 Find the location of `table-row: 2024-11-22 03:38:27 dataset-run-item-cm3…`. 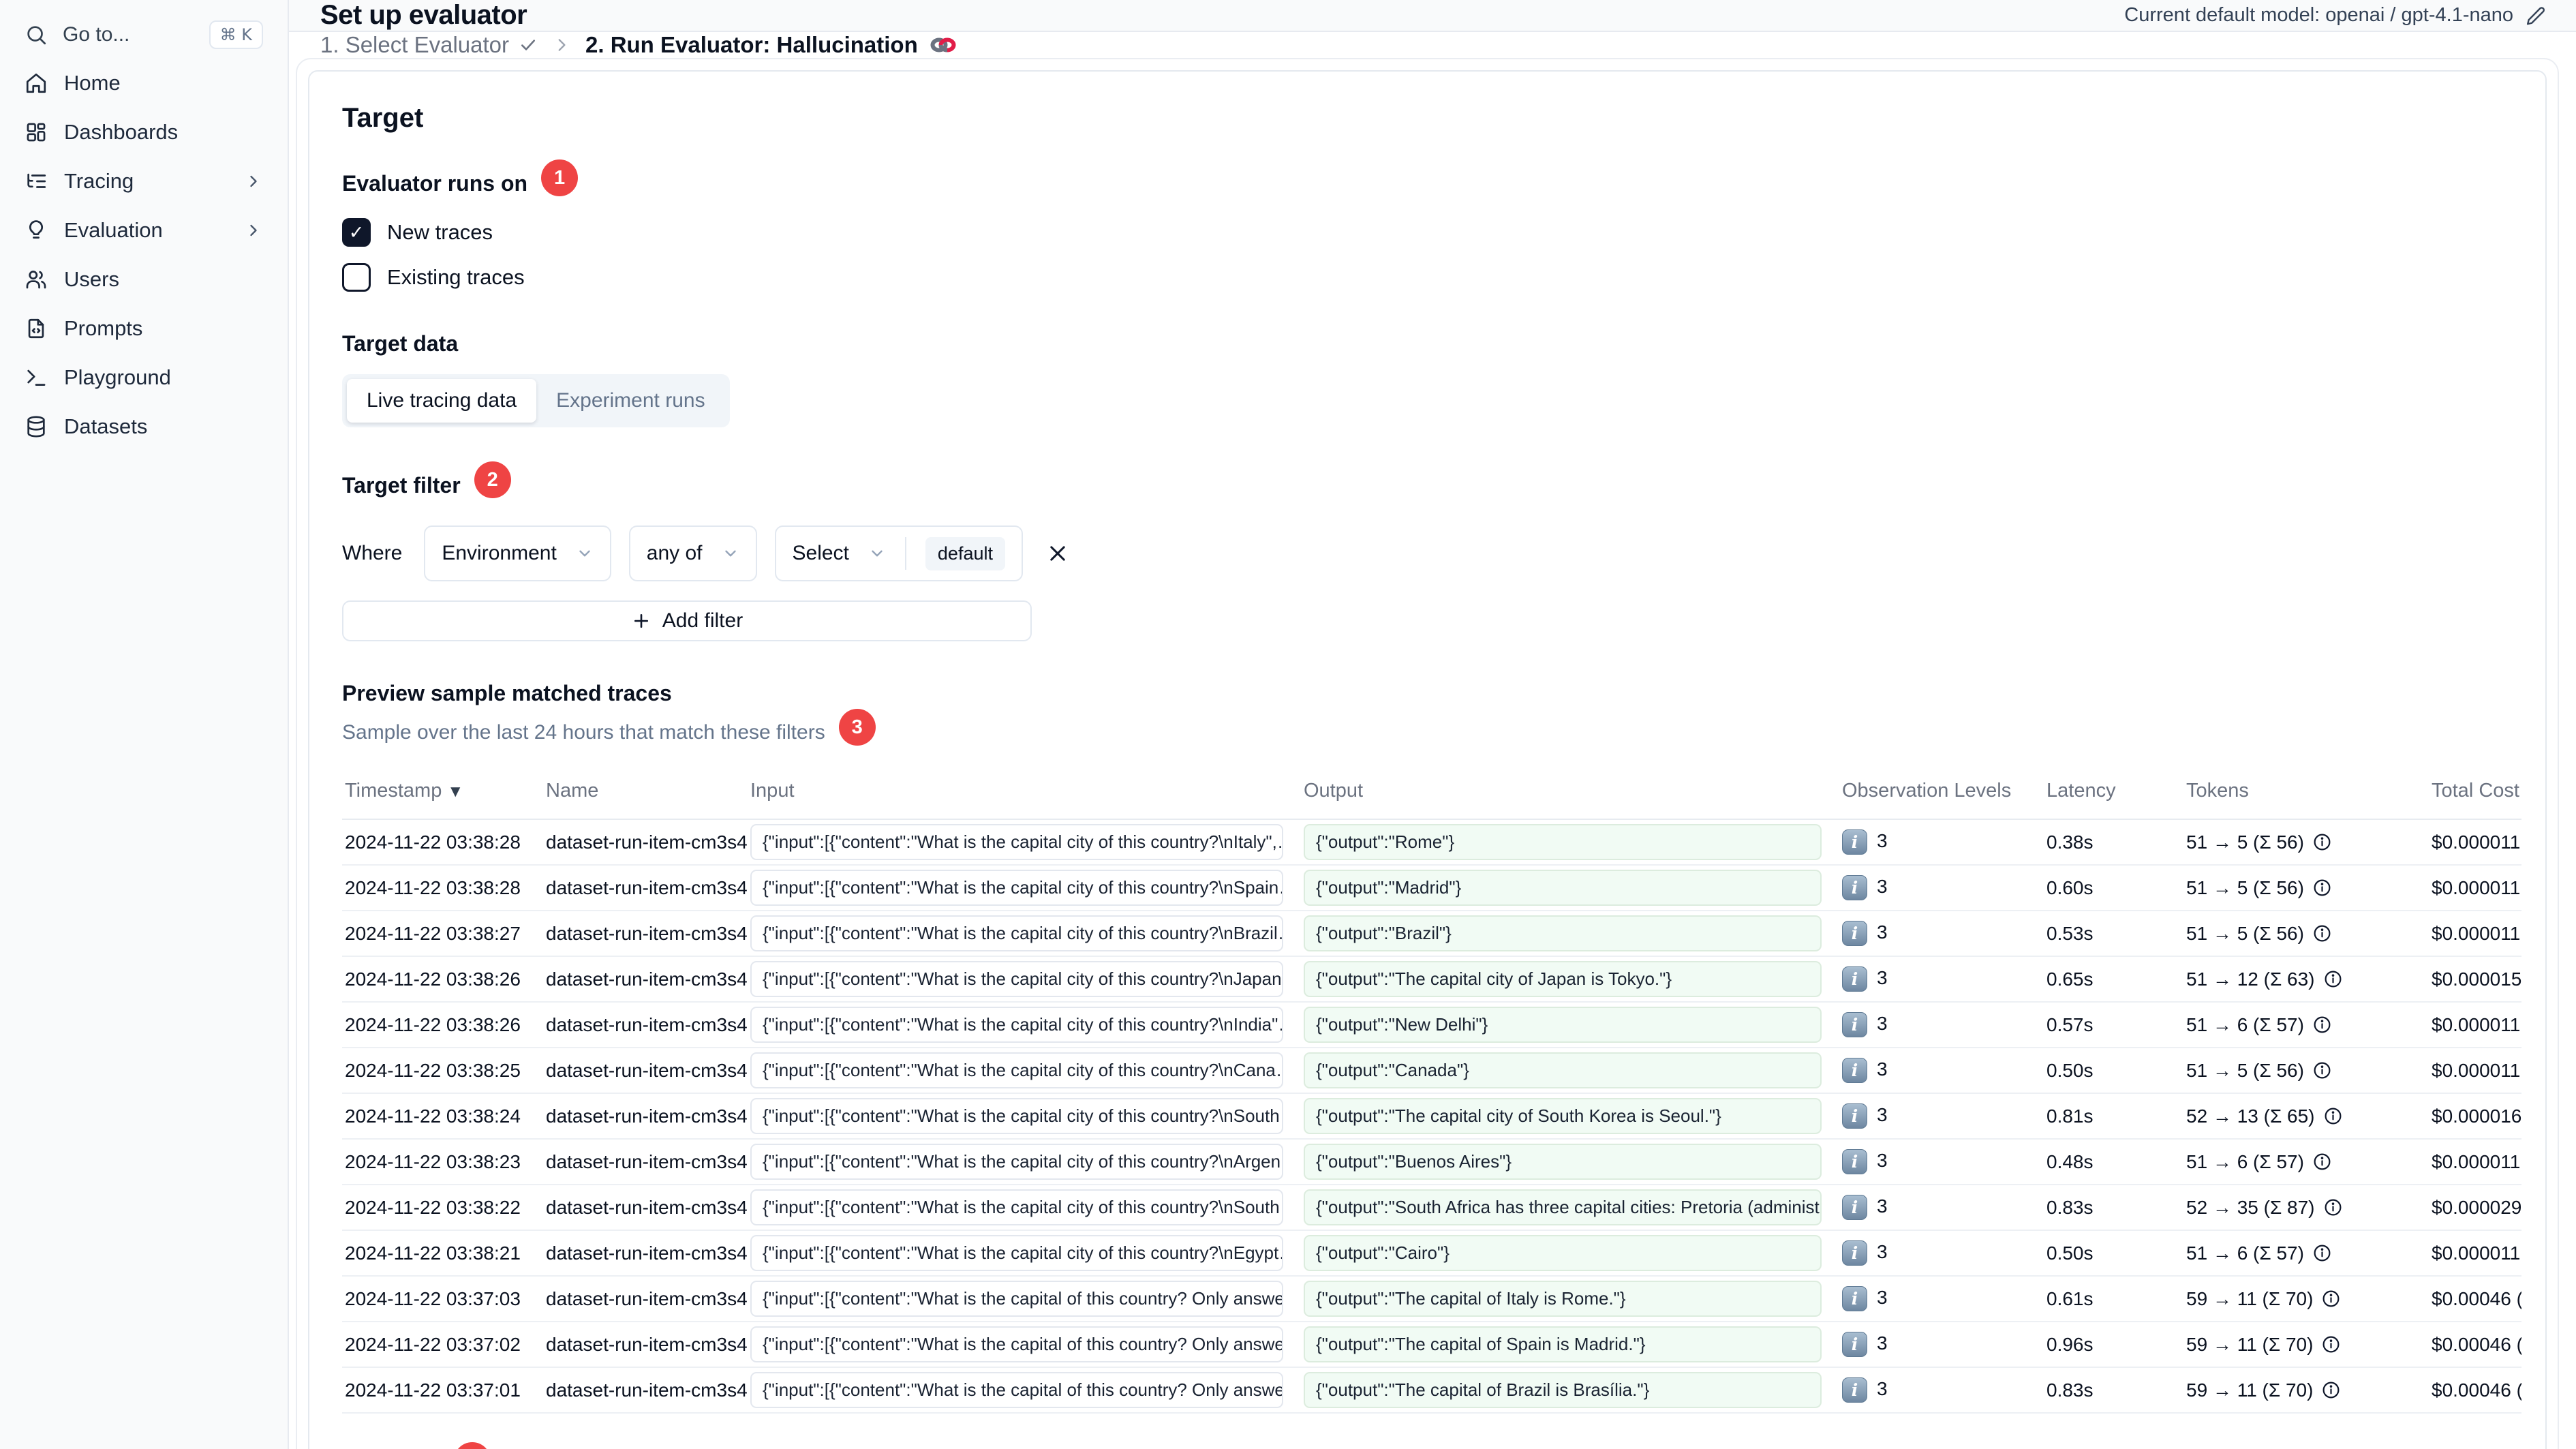

table-row: 2024-11-22 03:38:27 dataset-run-item-cm3… is located at coordinates (1431, 934).